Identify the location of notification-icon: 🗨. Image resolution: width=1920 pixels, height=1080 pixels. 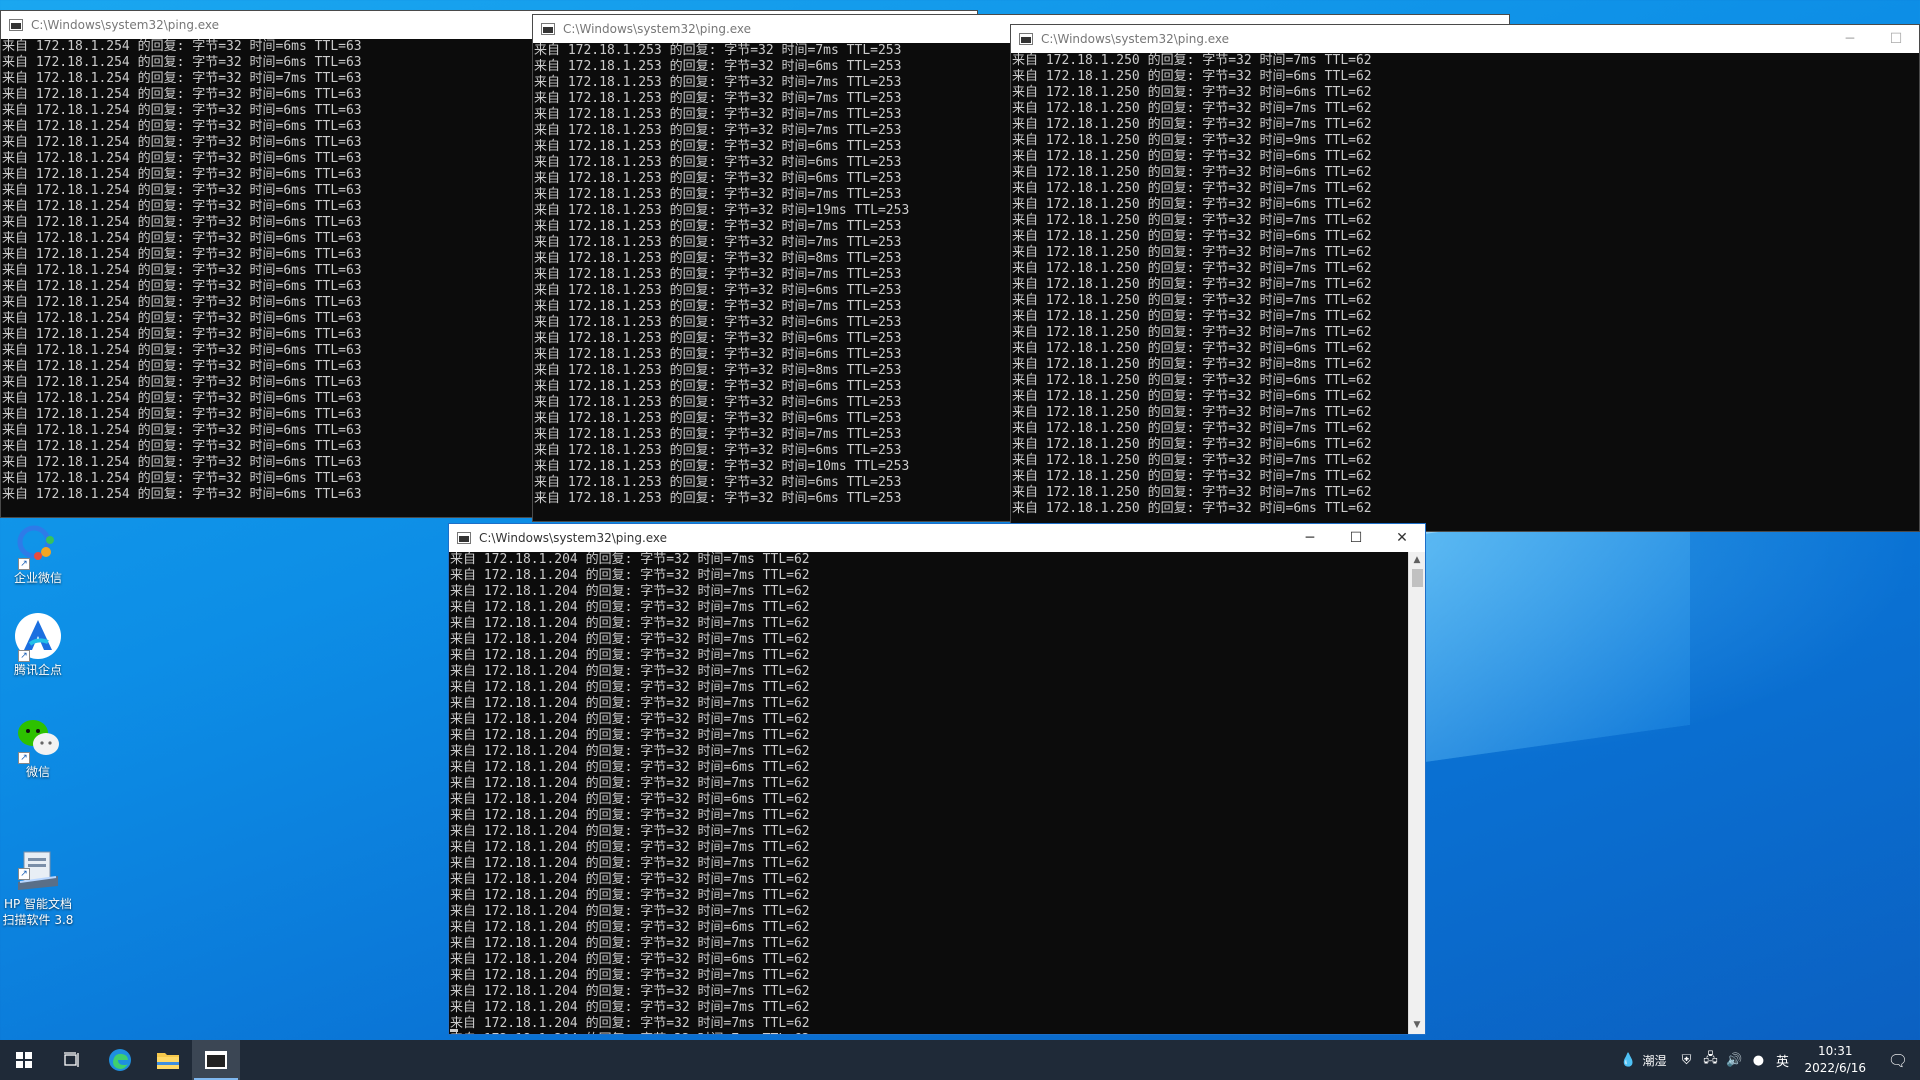
(1898, 1060).